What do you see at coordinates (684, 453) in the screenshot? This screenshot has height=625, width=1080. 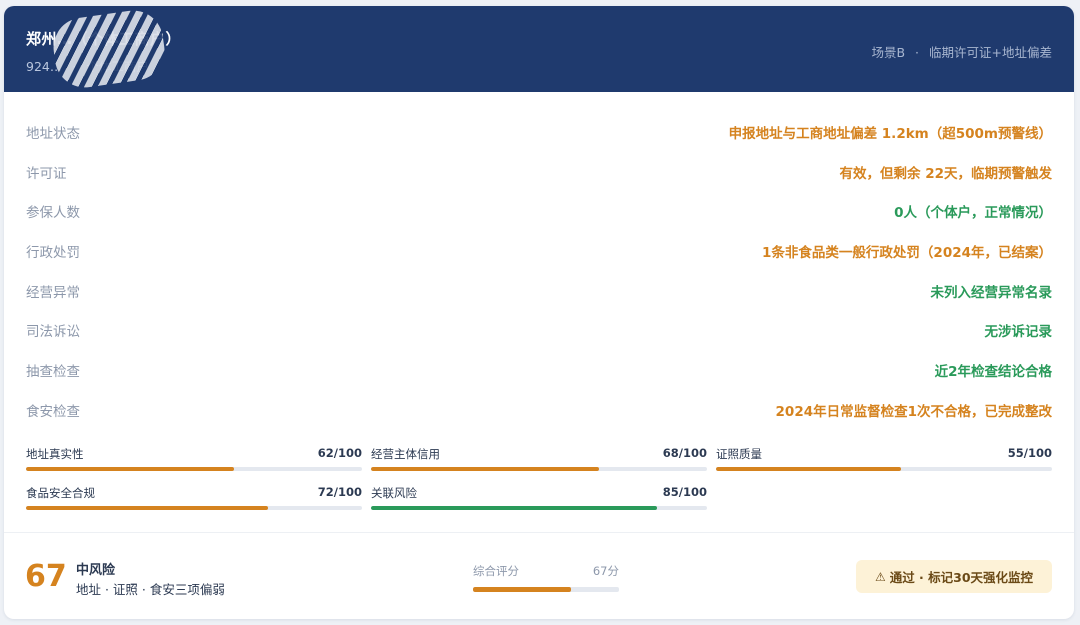 I see `score-value: 68/100` at bounding box center [684, 453].